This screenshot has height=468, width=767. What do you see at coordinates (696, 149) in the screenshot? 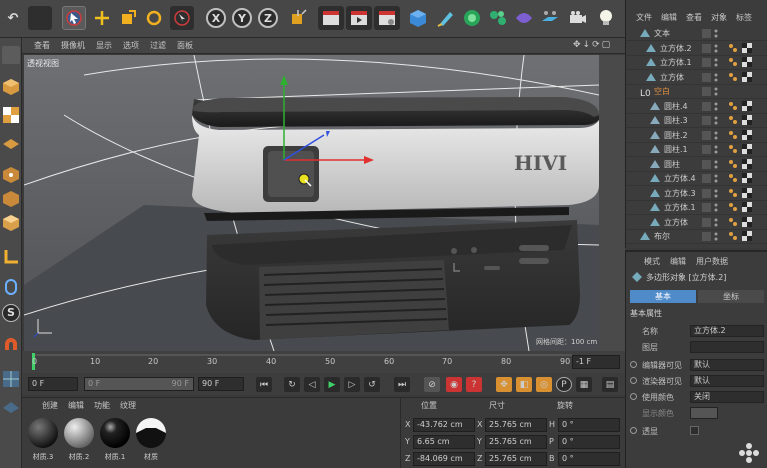
I see `object-row: 圆柱.1` at bounding box center [696, 149].